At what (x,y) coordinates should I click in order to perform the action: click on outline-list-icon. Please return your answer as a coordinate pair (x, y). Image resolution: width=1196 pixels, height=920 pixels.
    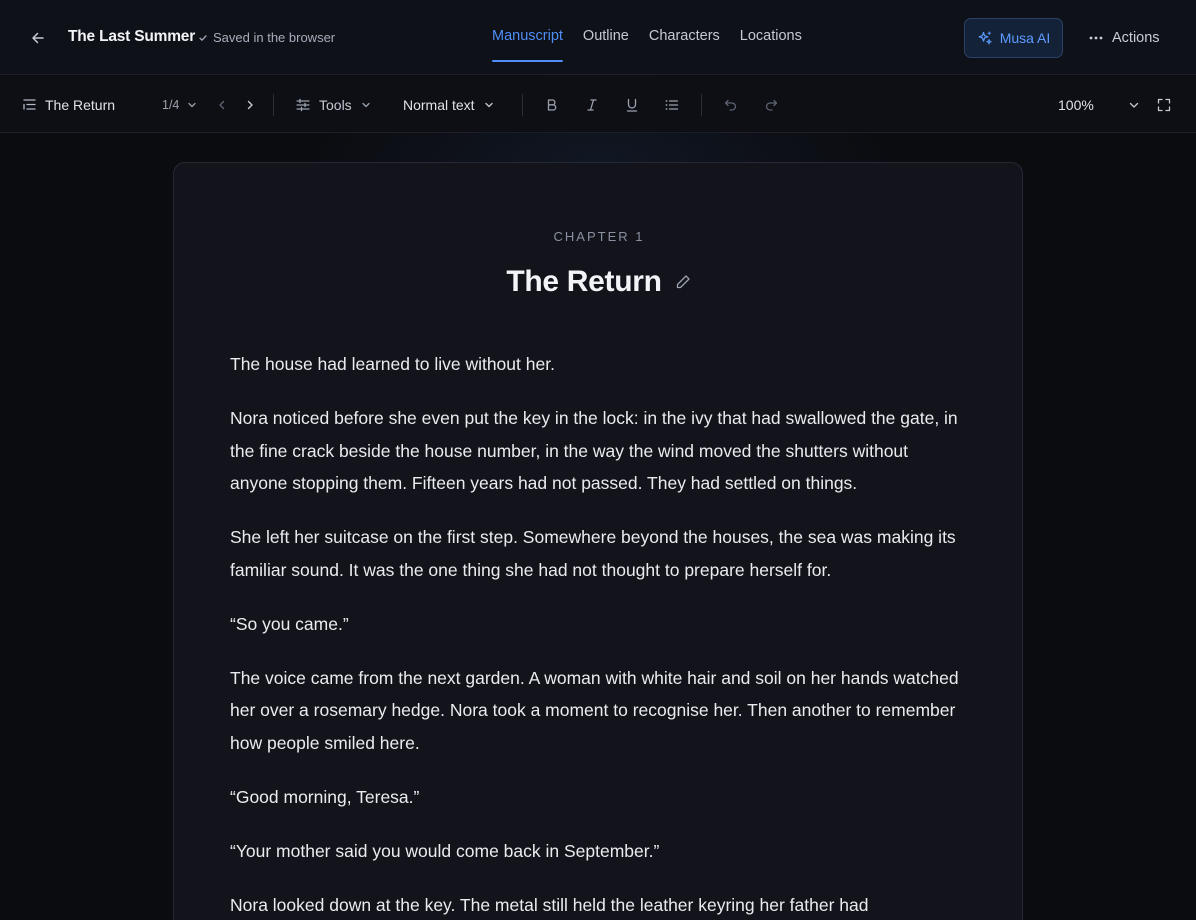
    Looking at the image, I should click on (29, 104).